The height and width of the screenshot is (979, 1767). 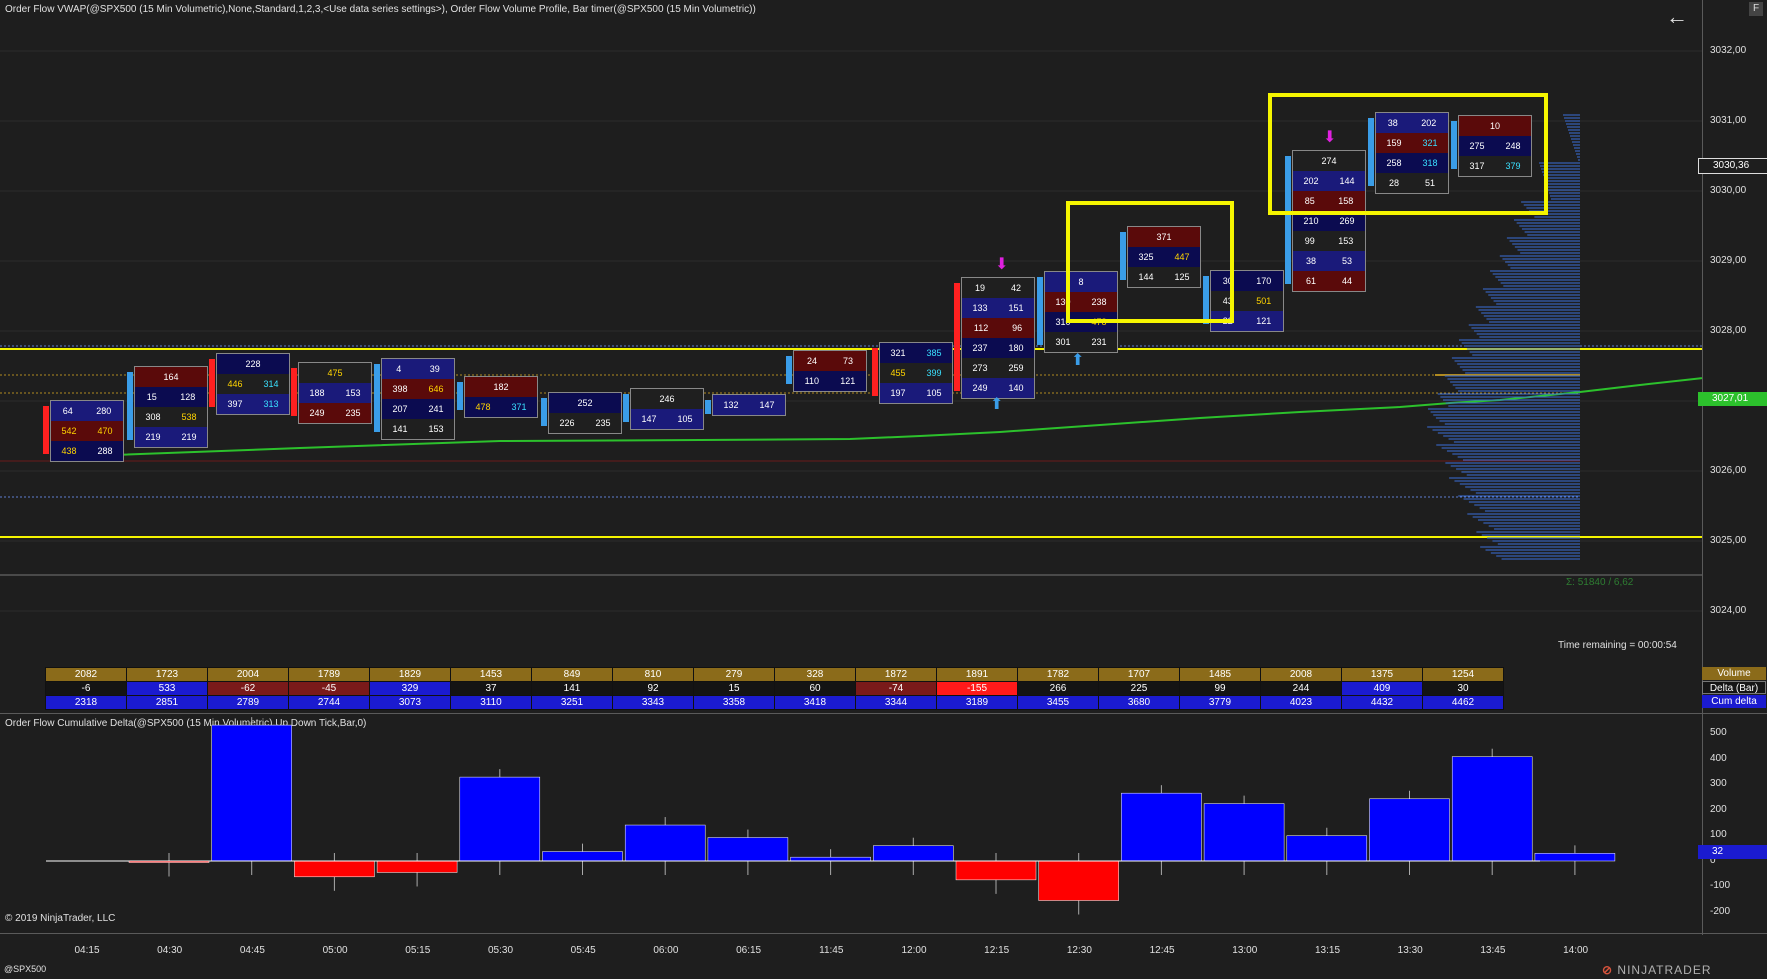 I want to click on price-axis-divider, so click(x=1702, y=467).